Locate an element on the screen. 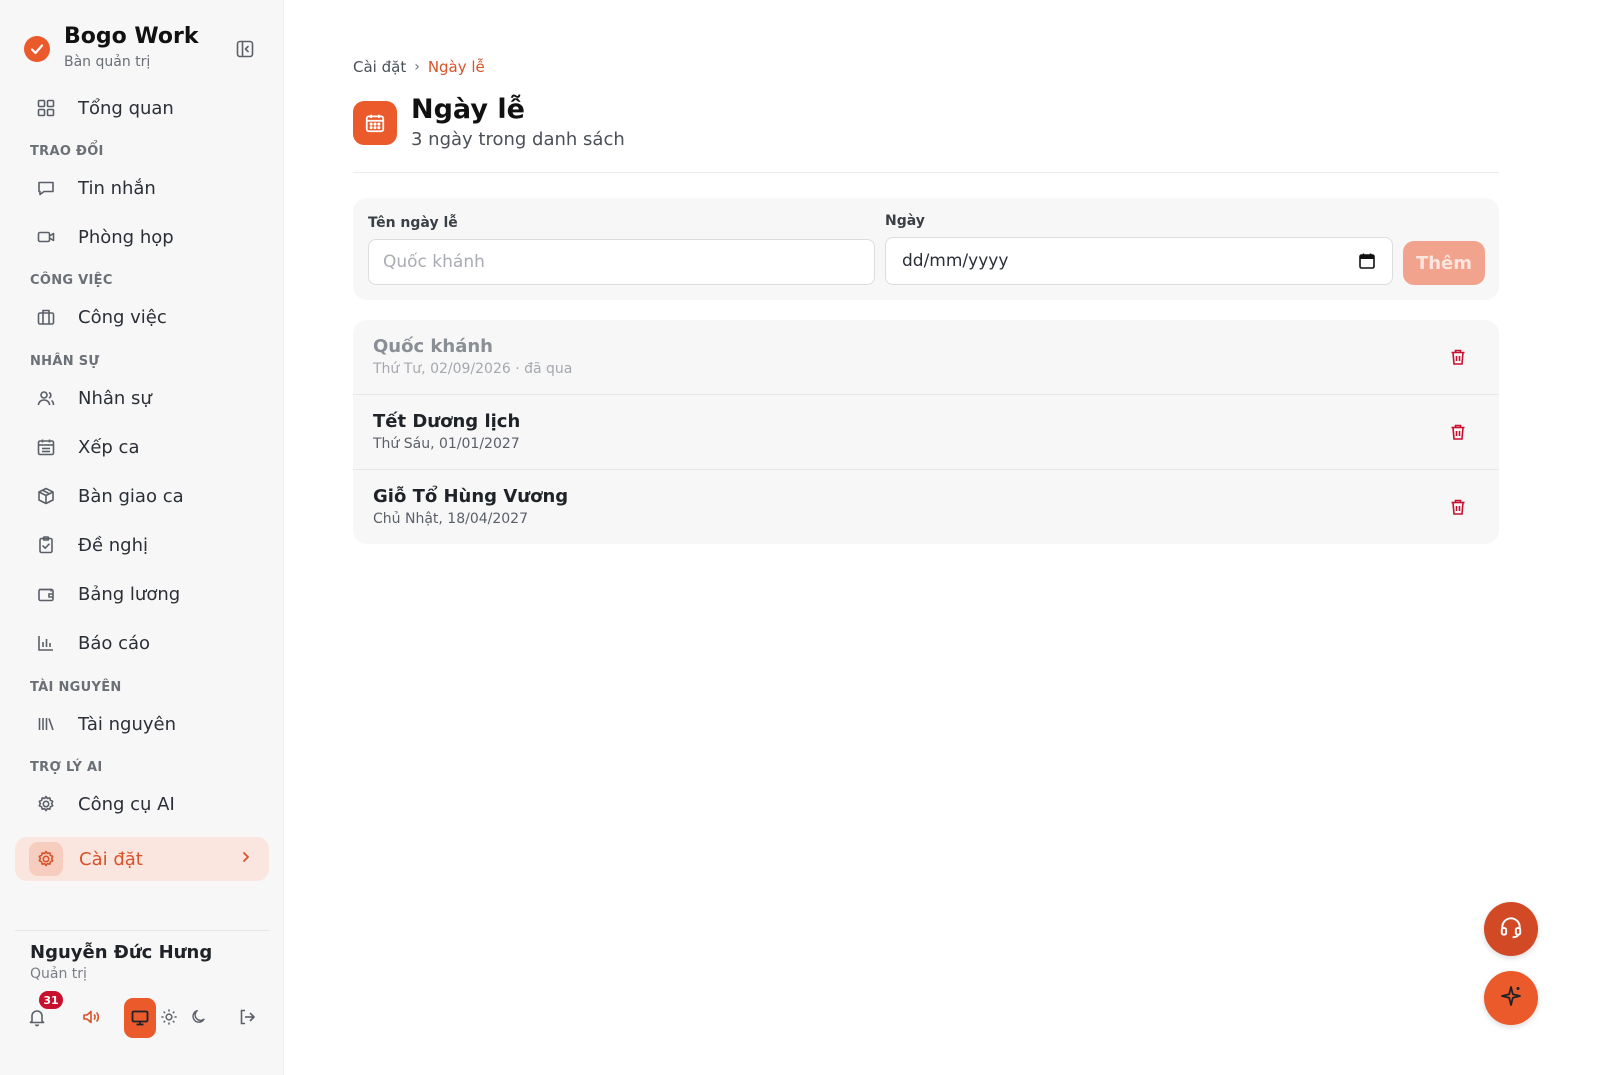  clipboard-check-icon is located at coordinates (47, 545).